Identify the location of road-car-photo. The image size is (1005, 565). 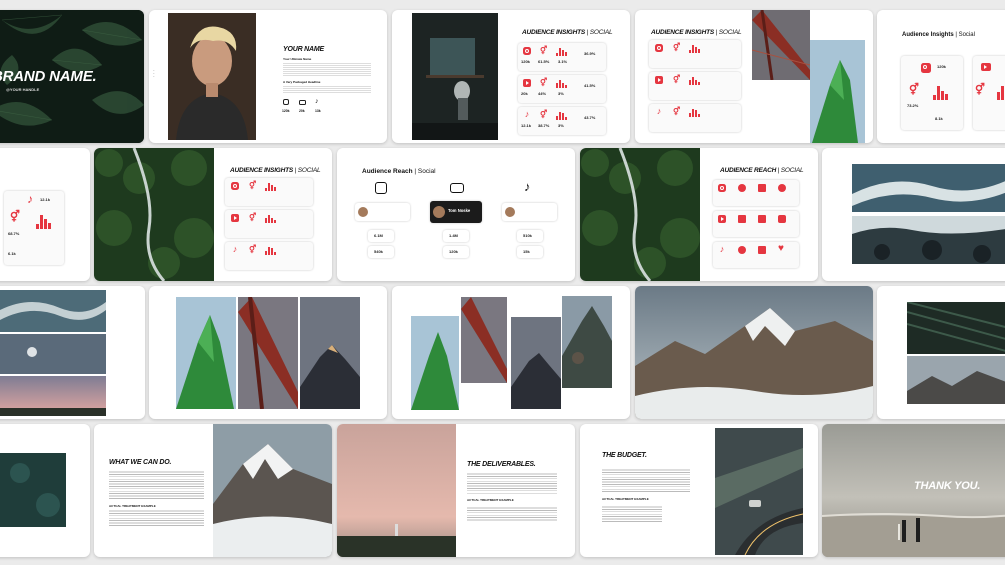
(759, 491).